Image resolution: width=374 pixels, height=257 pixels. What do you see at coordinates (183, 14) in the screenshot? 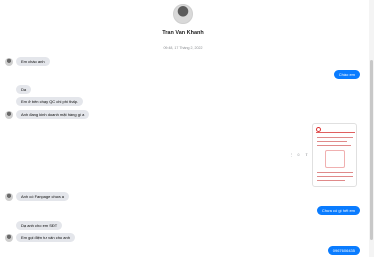
I see `contact-avatar` at bounding box center [183, 14].